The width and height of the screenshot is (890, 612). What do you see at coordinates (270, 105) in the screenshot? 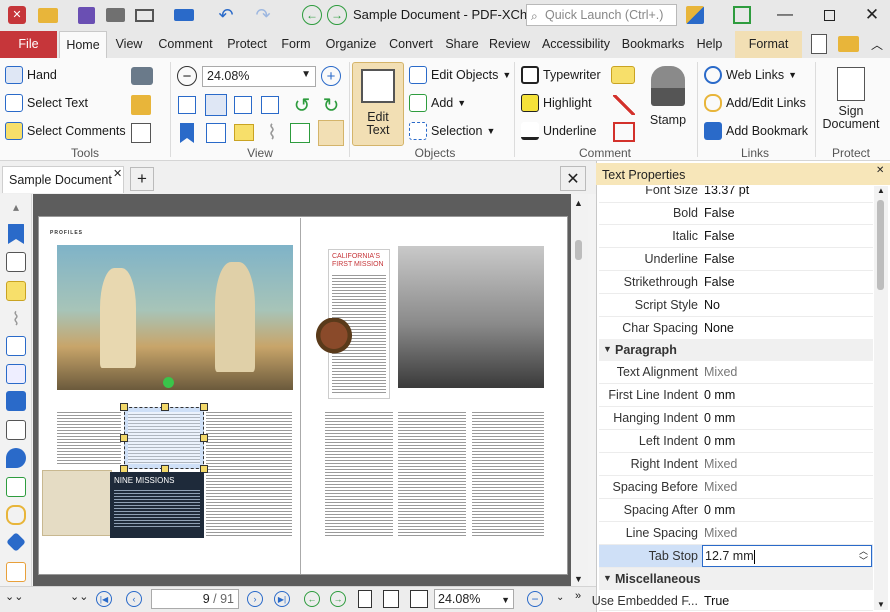
I see `fit-visible-icon` at bounding box center [270, 105].